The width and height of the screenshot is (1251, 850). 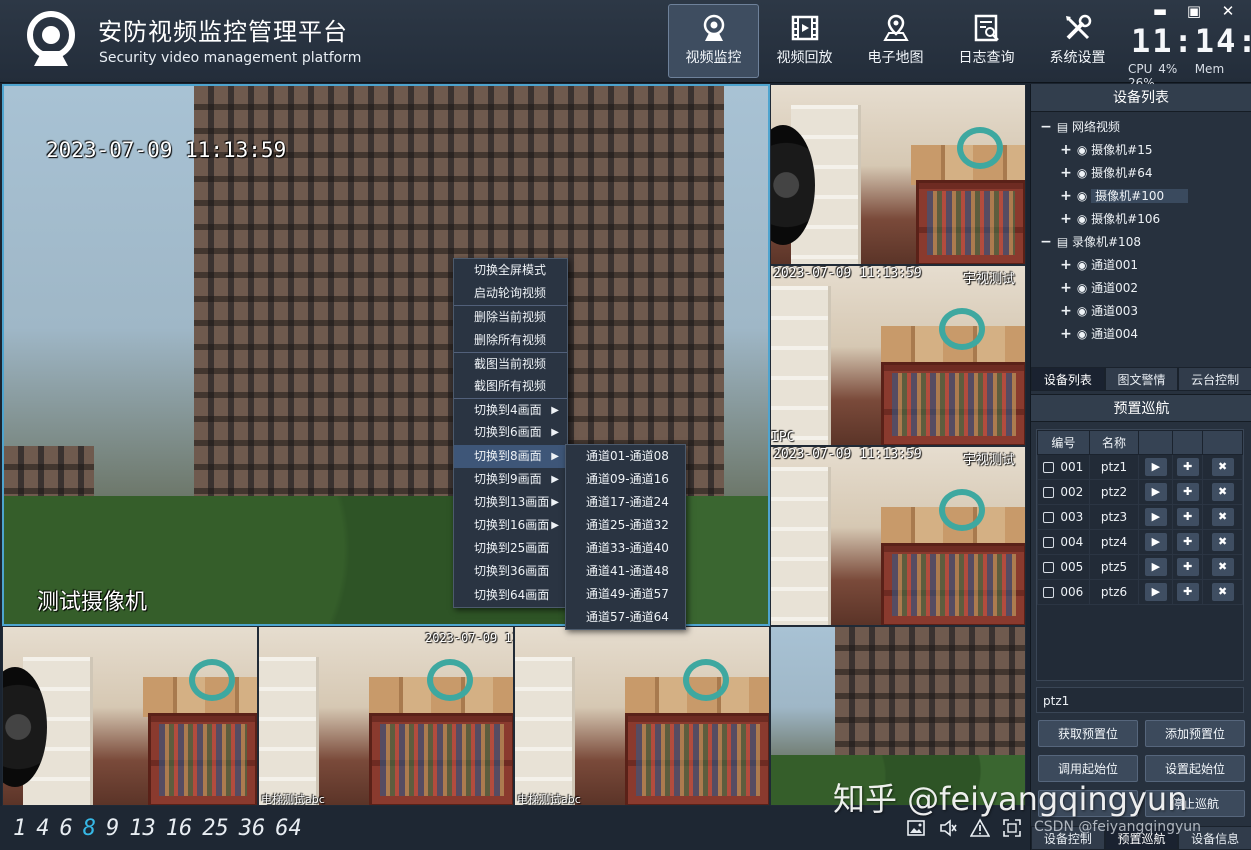 I want to click on menu-layout-16: 切换到16画面 ▶, so click(x=510, y=525).